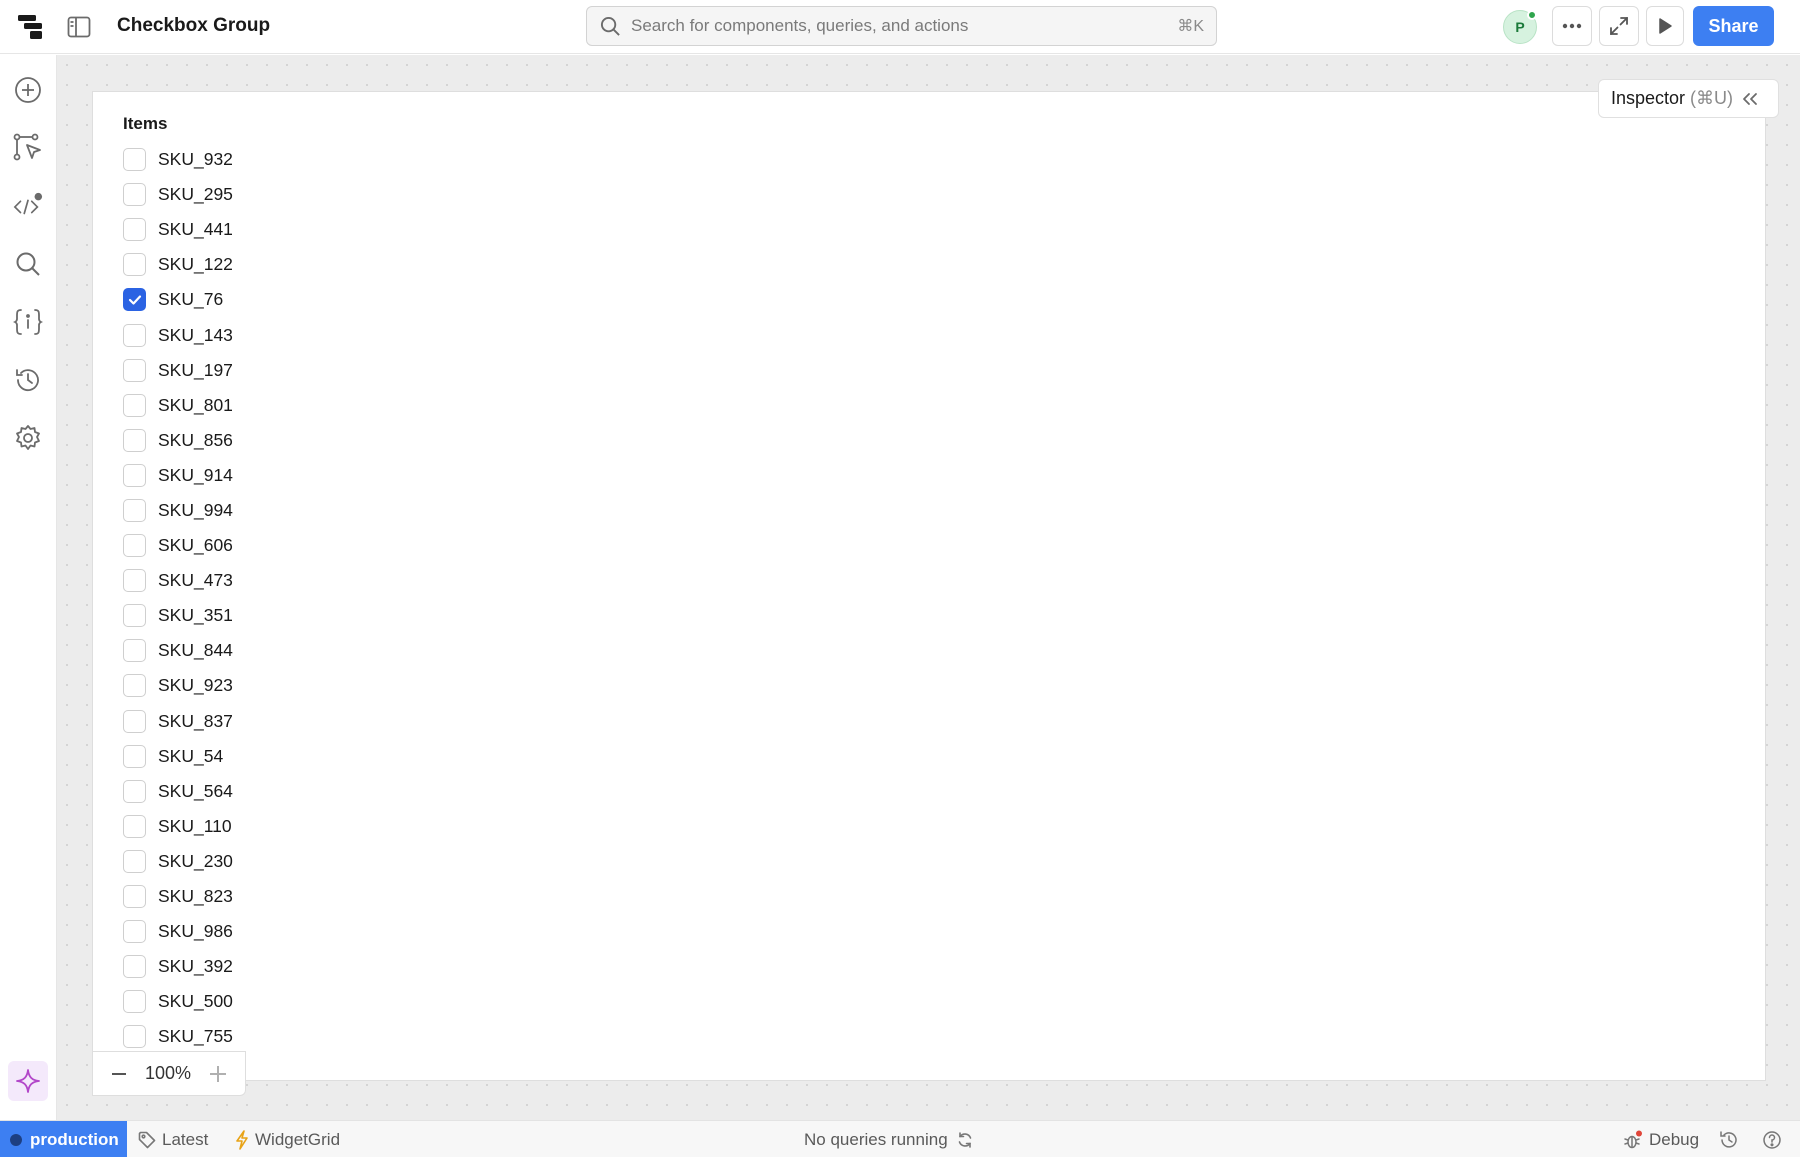 This screenshot has height=1157, width=1800. What do you see at coordinates (185, 1139) in the screenshot?
I see `version-label: Latest` at bounding box center [185, 1139].